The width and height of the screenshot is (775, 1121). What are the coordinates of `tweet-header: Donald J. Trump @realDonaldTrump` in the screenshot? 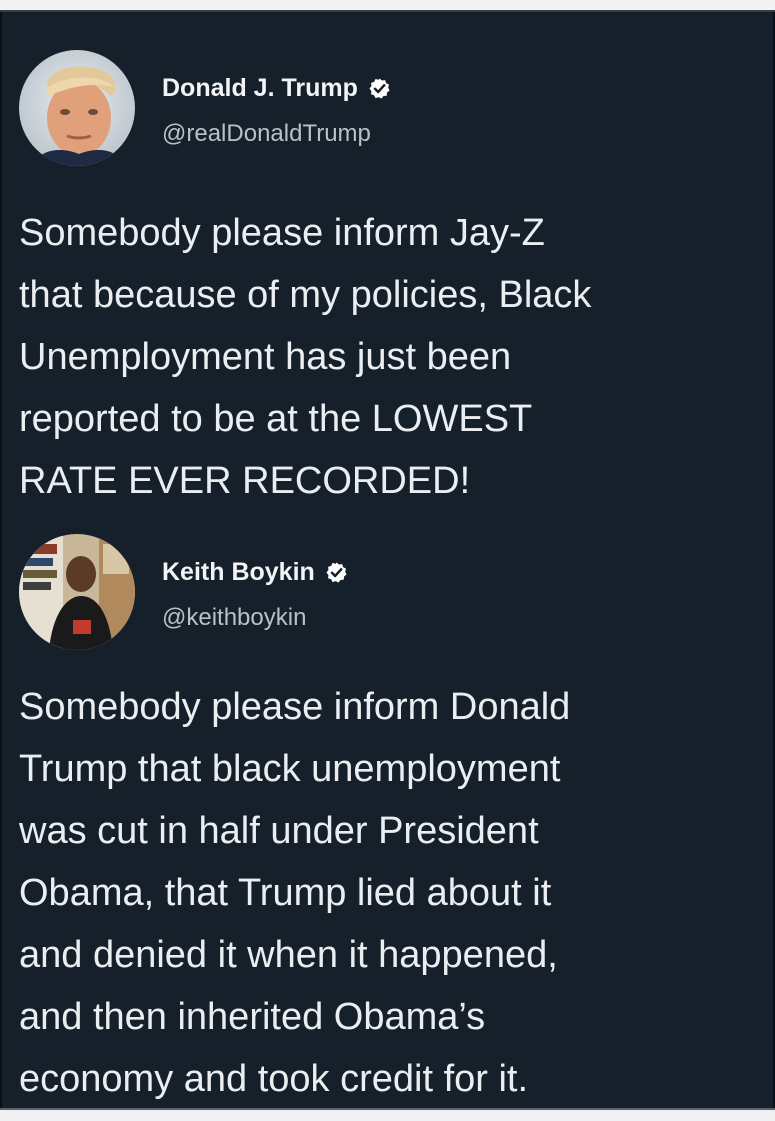 It's located at (388, 106).